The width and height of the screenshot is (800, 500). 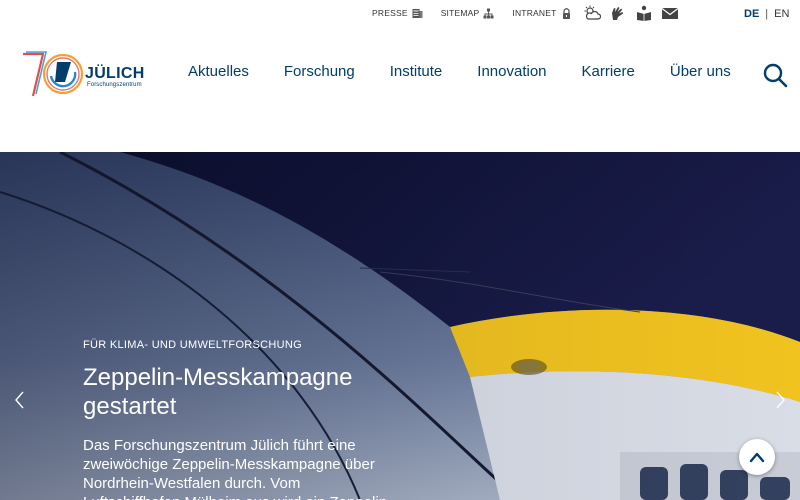 What do you see at coordinates (751, 14) in the screenshot?
I see `language-de: DE` at bounding box center [751, 14].